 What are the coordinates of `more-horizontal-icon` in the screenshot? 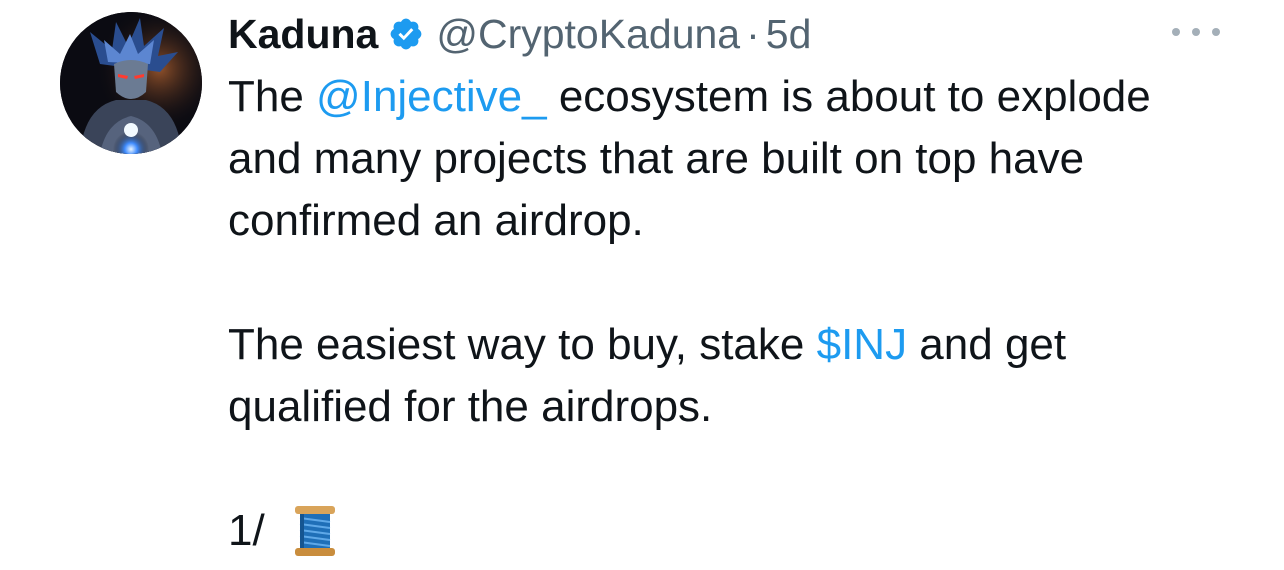 It's located at (1196, 32).